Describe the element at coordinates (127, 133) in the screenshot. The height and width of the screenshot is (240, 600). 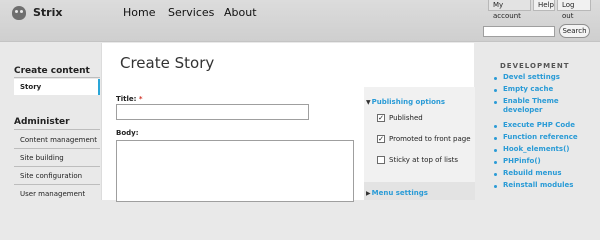
I see `body-label: Body:` at that location.